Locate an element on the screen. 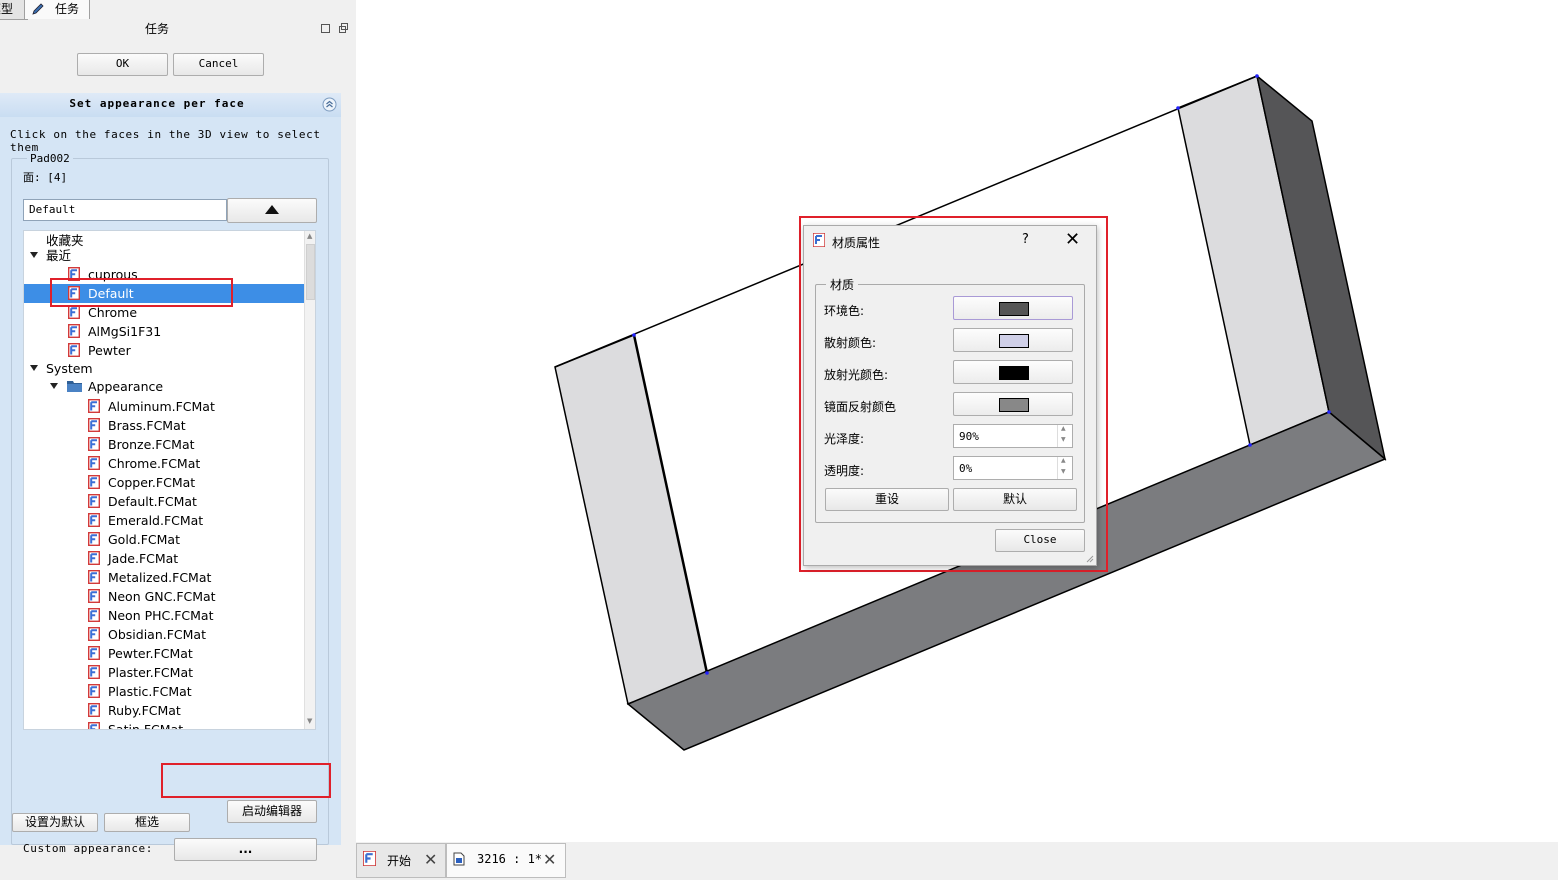 The height and width of the screenshot is (880, 1558). scroll-up-icon: ▲ is located at coordinates (309, 236).